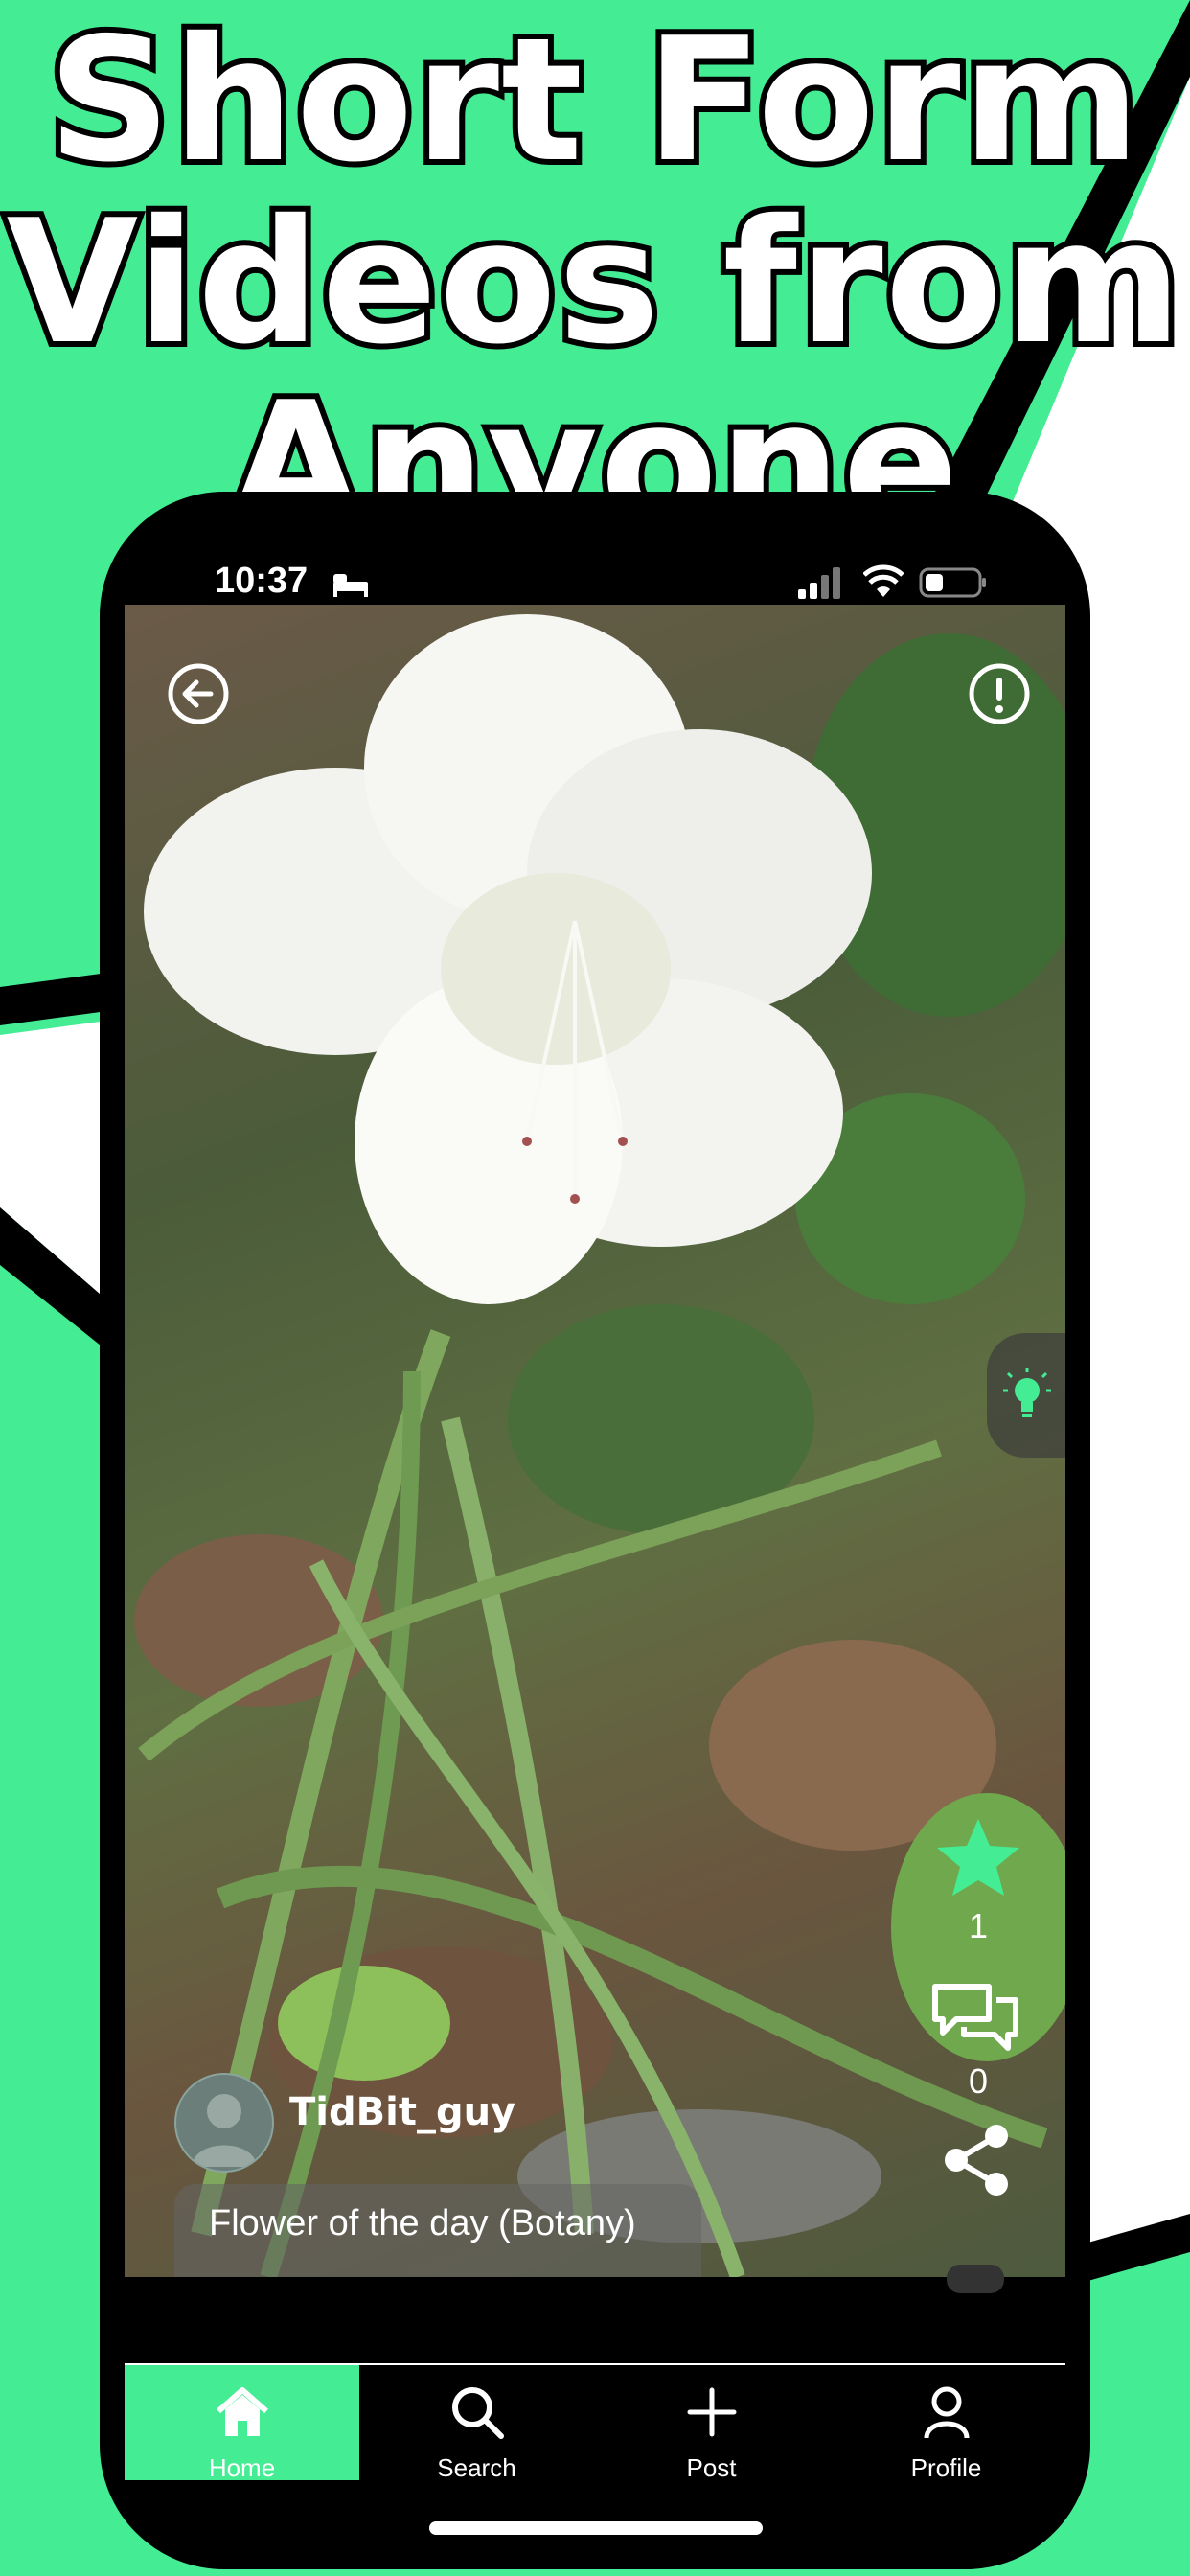 This screenshot has height=2576, width=1190. Describe the element at coordinates (242, 2467) in the screenshot. I see `nav-home-label: Home` at that location.